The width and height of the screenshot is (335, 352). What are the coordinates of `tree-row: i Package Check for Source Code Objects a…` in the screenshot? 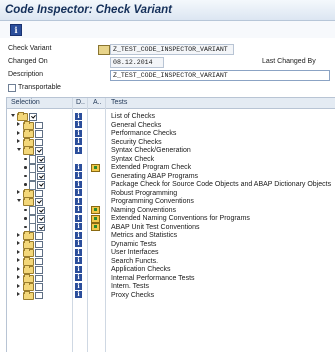 It's located at (171, 185).